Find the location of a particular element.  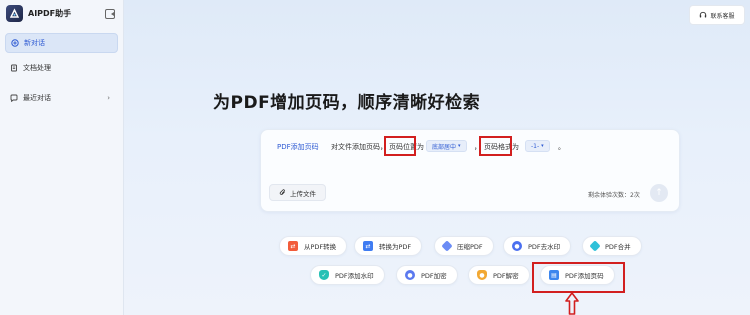

tool-chip-label: 从PDF转换 is located at coordinates (320, 247).